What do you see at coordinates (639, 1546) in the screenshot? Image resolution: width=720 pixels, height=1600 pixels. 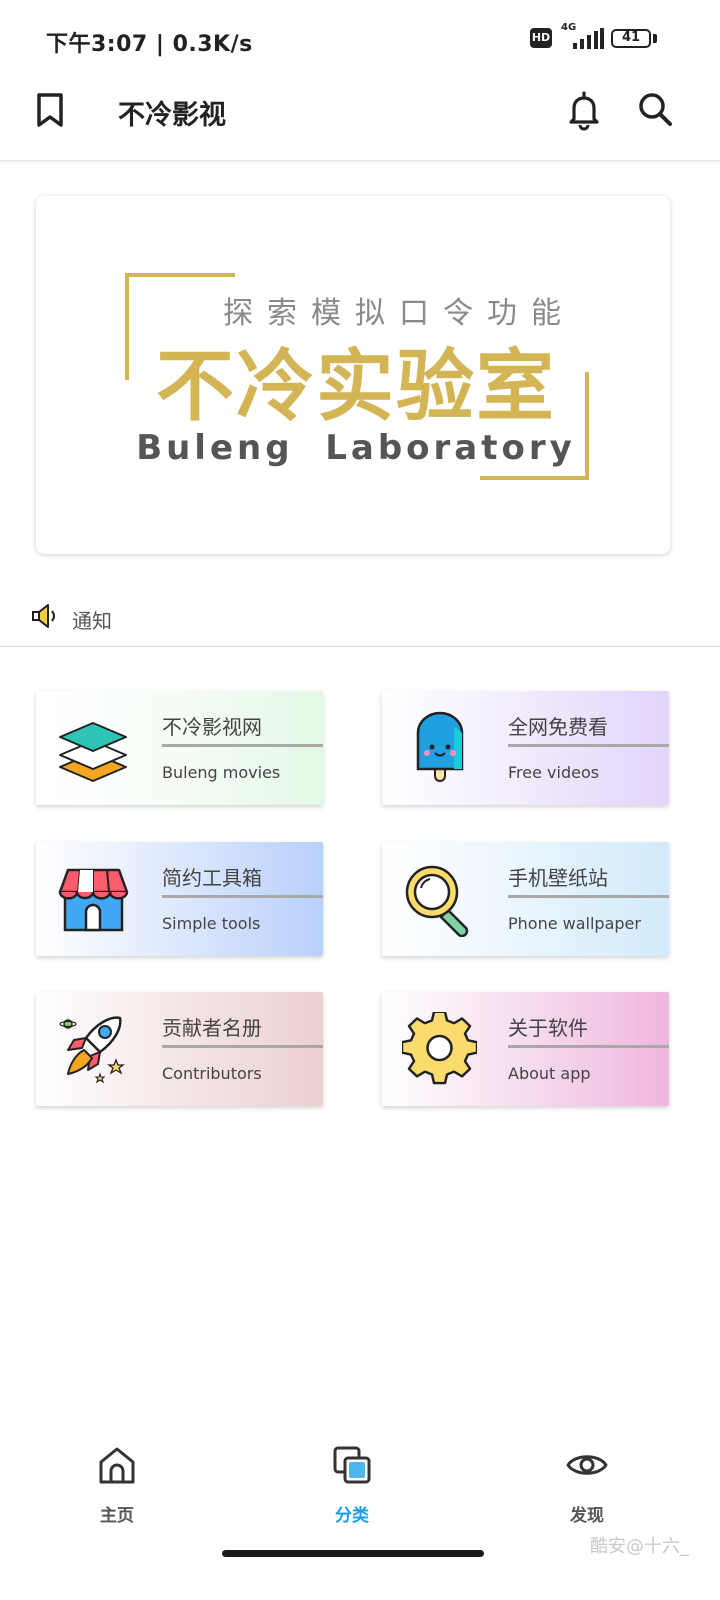 I see `watermark: 酷安@十六_` at bounding box center [639, 1546].